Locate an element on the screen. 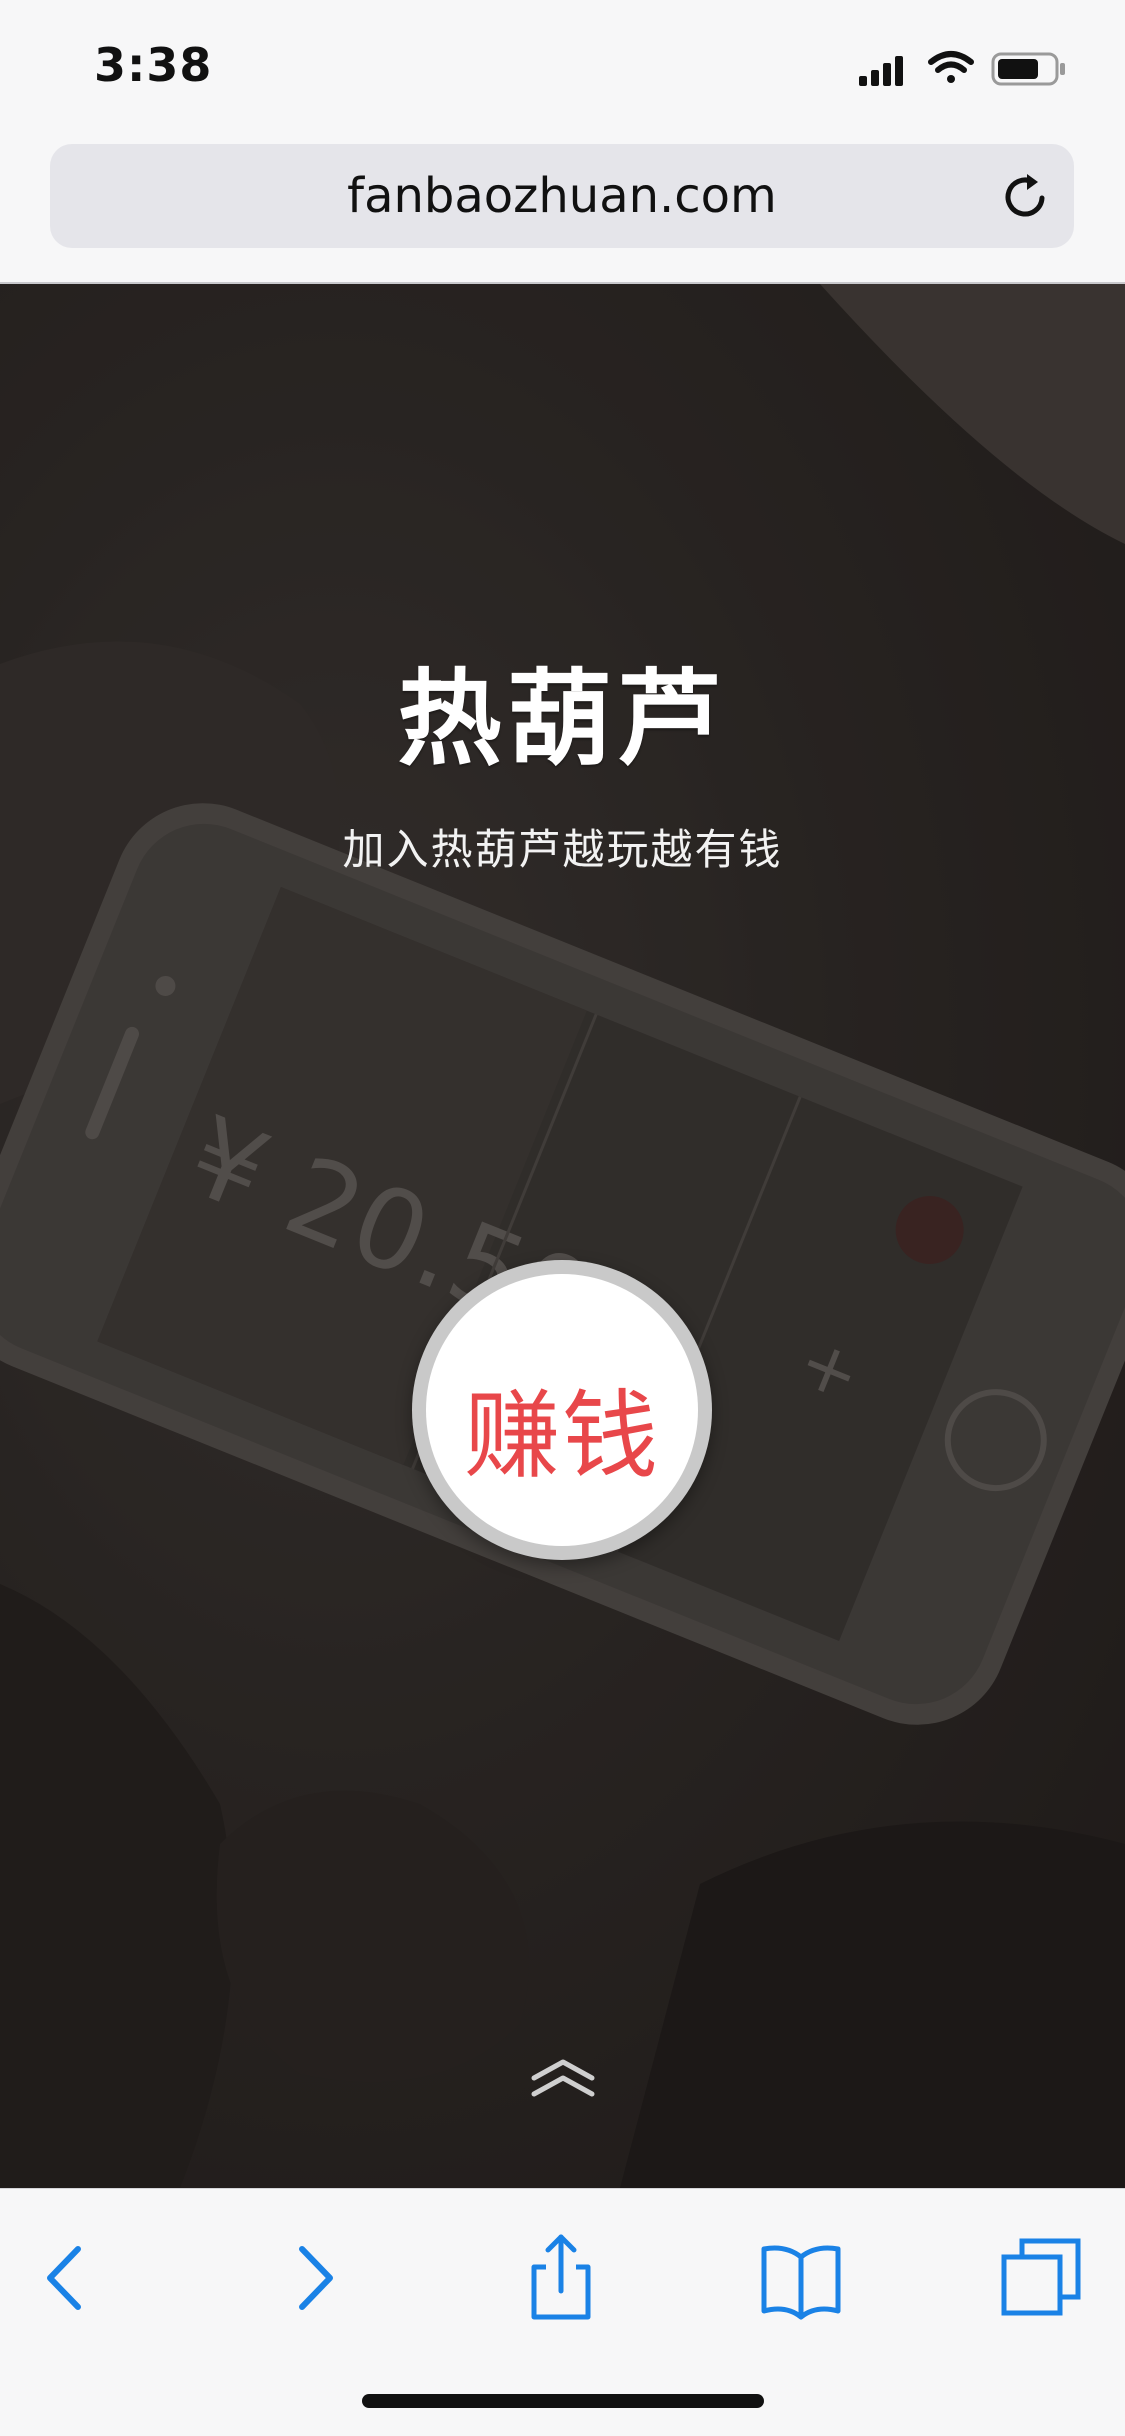 The image size is (1125, 2436). wifi-icon is located at coordinates (951, 67).